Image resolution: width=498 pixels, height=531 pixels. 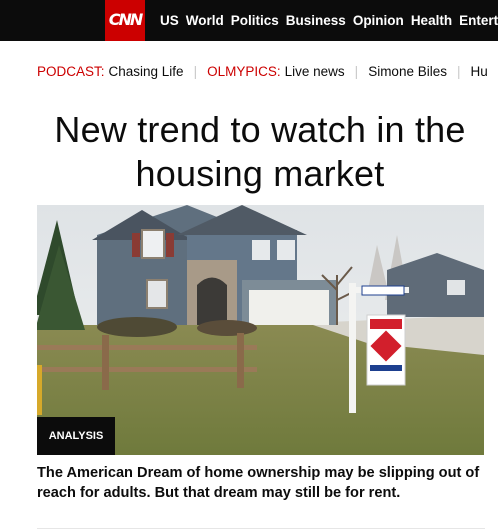 I want to click on analysis-badge: ANALYSIS, so click(x=76, y=436).